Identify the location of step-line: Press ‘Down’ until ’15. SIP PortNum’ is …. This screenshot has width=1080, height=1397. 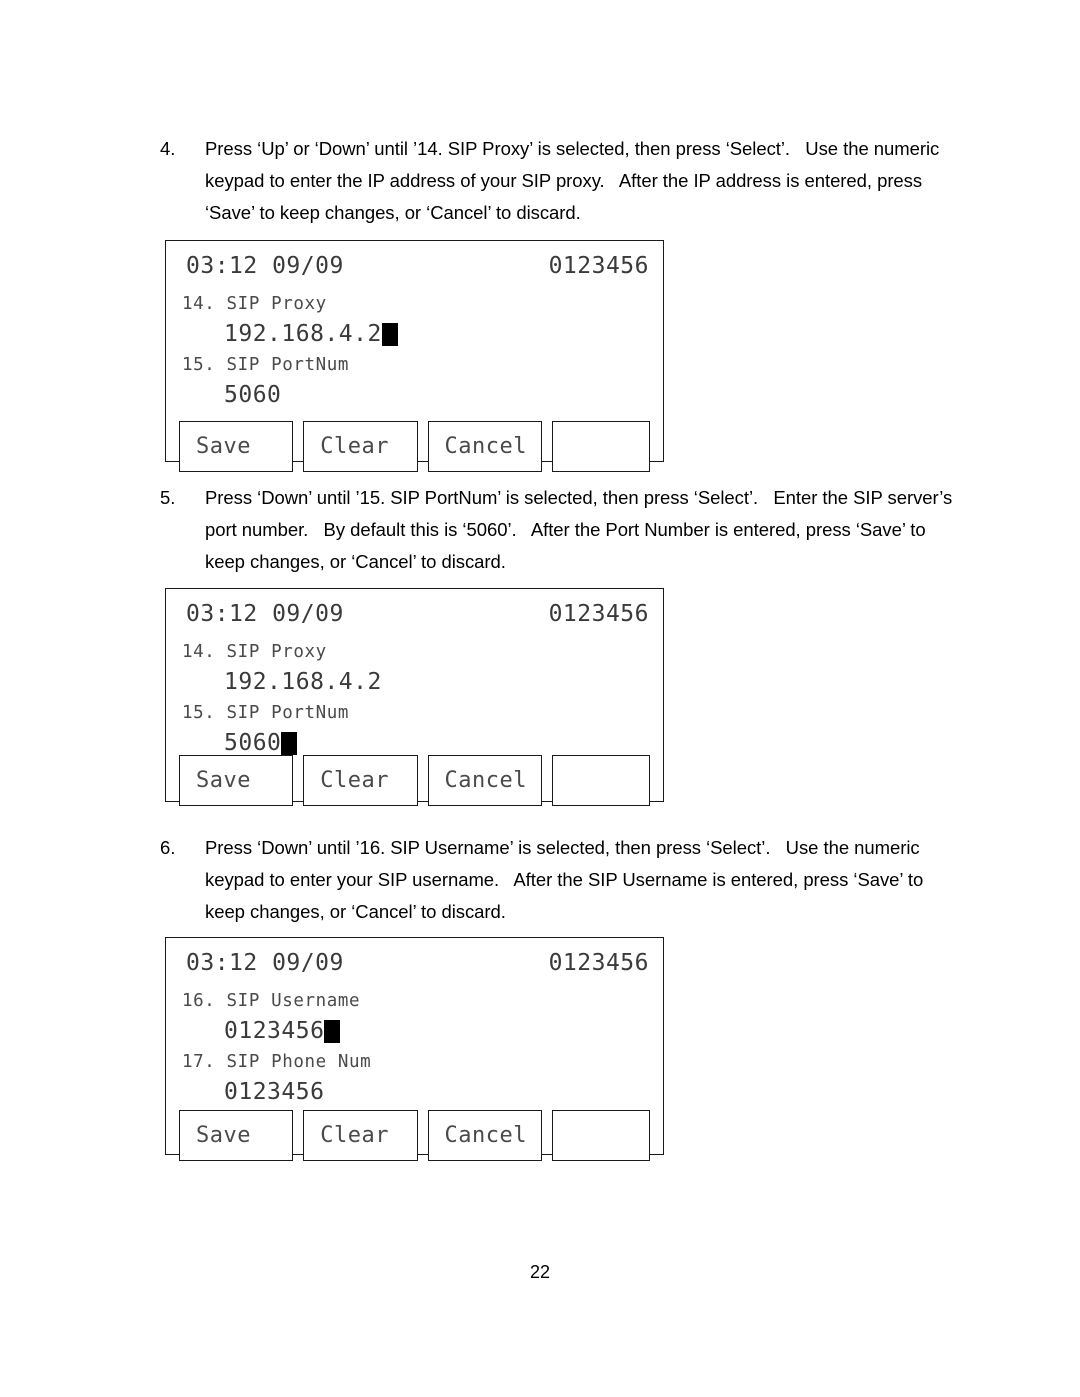
(579, 497).